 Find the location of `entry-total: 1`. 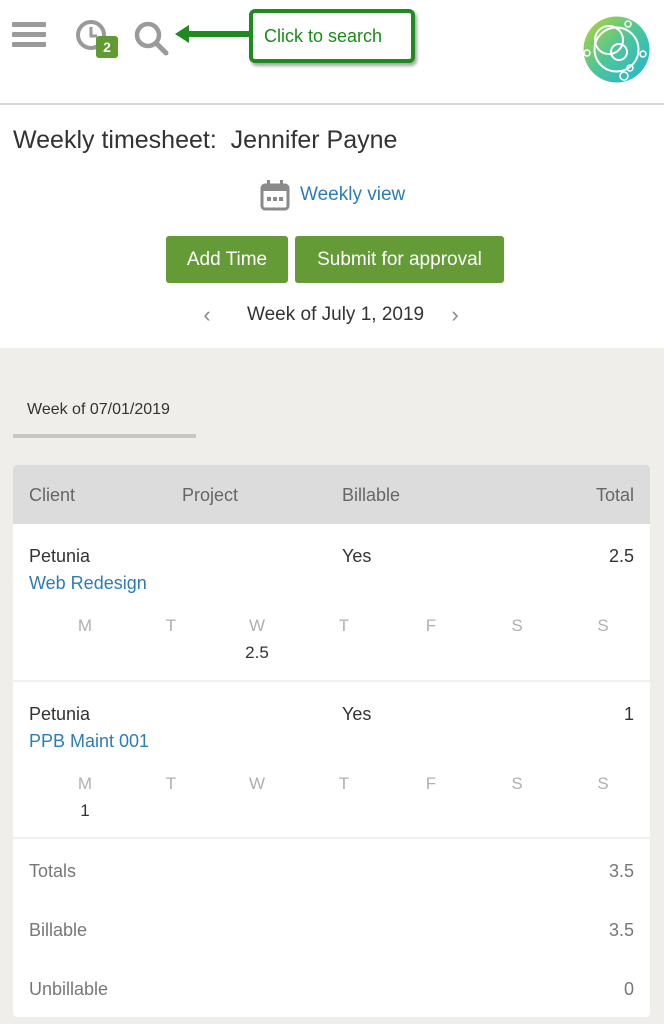

entry-total: 1 is located at coordinates (628, 714).